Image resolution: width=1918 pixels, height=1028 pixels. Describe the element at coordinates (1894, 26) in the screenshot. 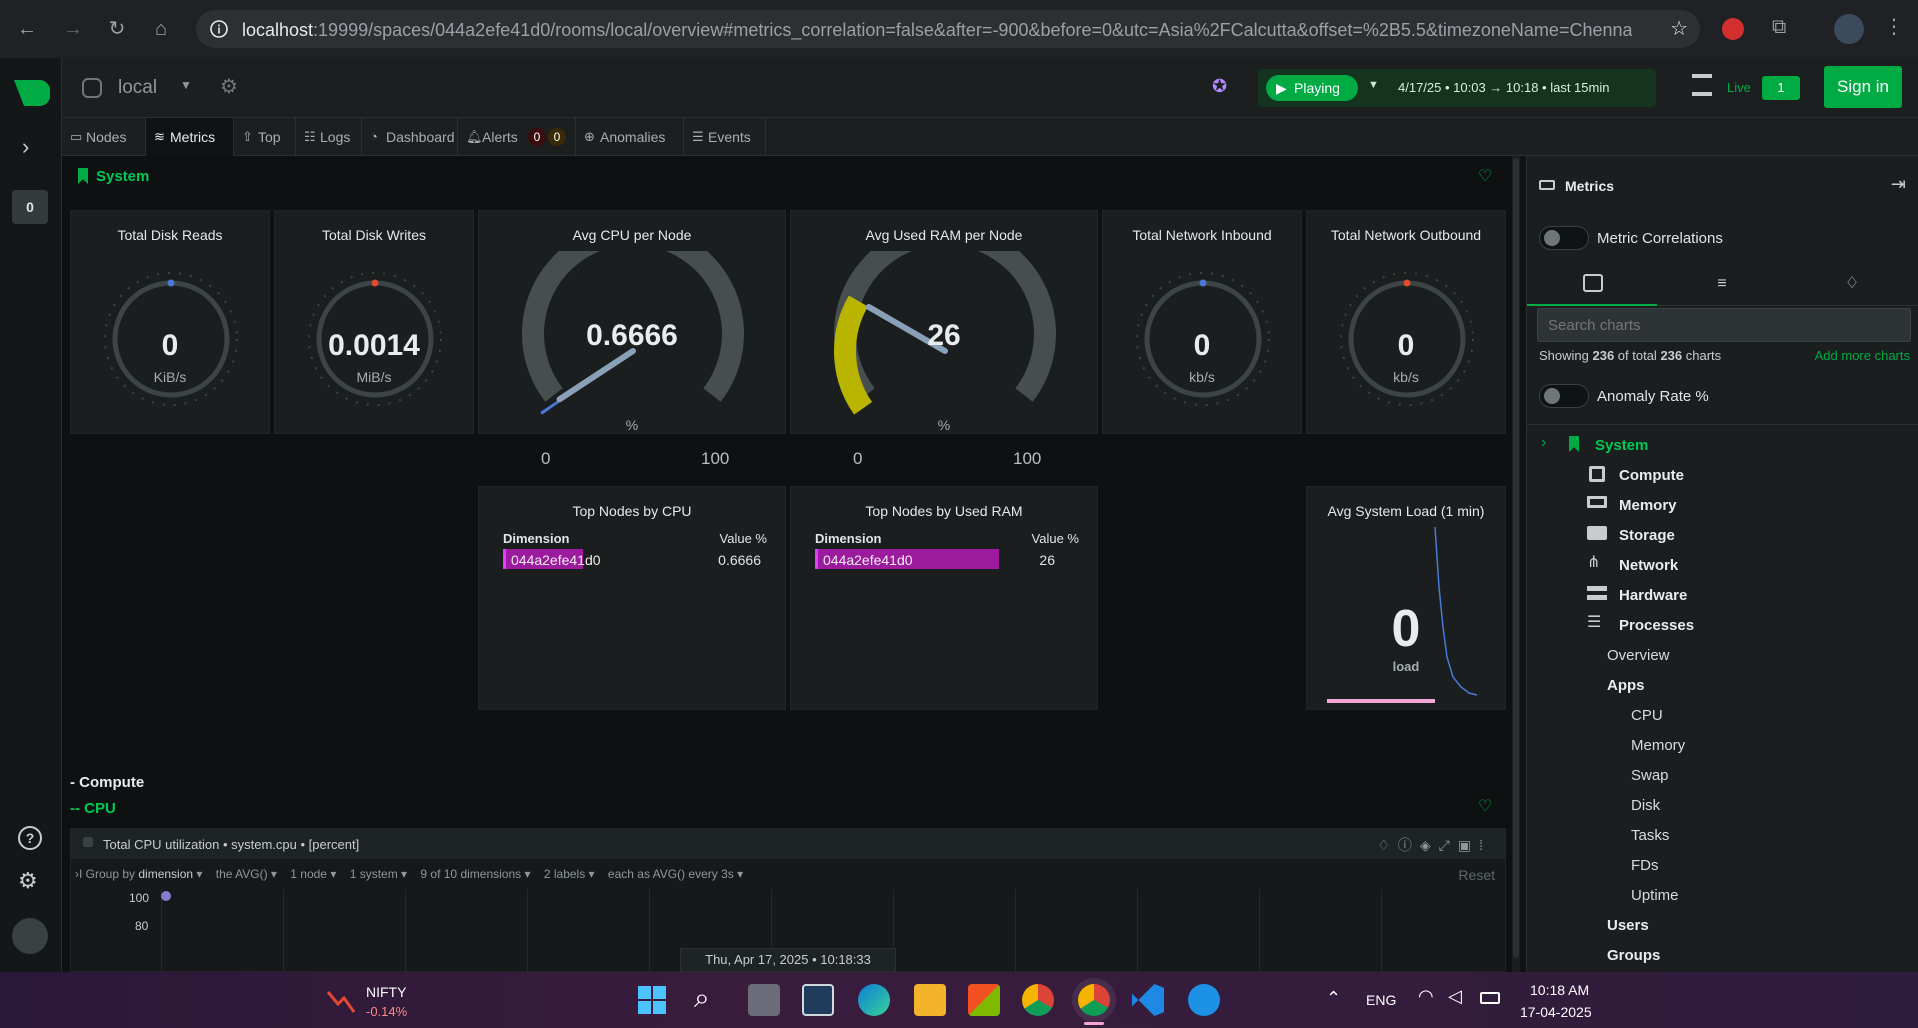

I see `browser-menu-icon: ⋮` at that location.